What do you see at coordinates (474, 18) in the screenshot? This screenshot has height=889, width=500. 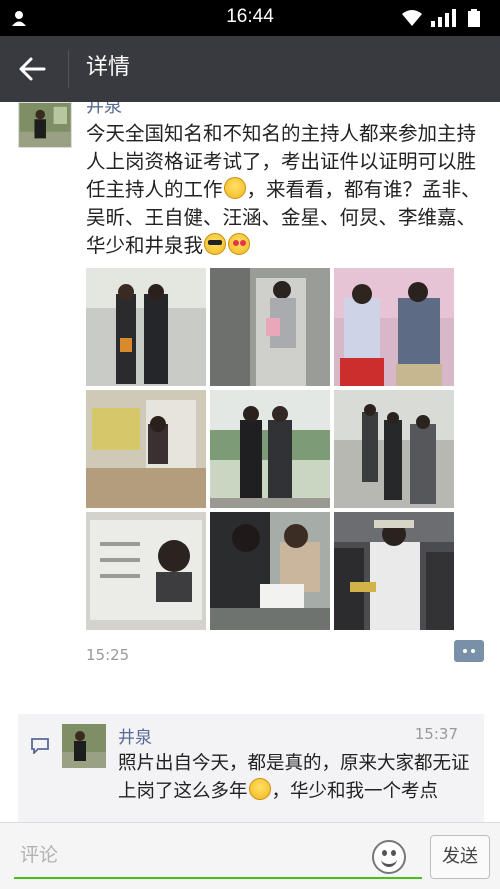 I see `battery-icon` at bounding box center [474, 18].